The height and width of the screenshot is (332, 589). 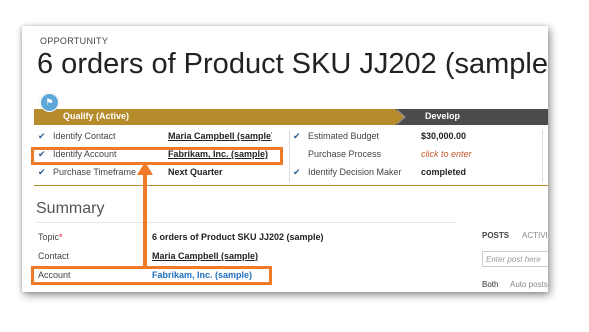 What do you see at coordinates (529, 284) in the screenshot?
I see `filter-auto-posts: Auto posts` at bounding box center [529, 284].